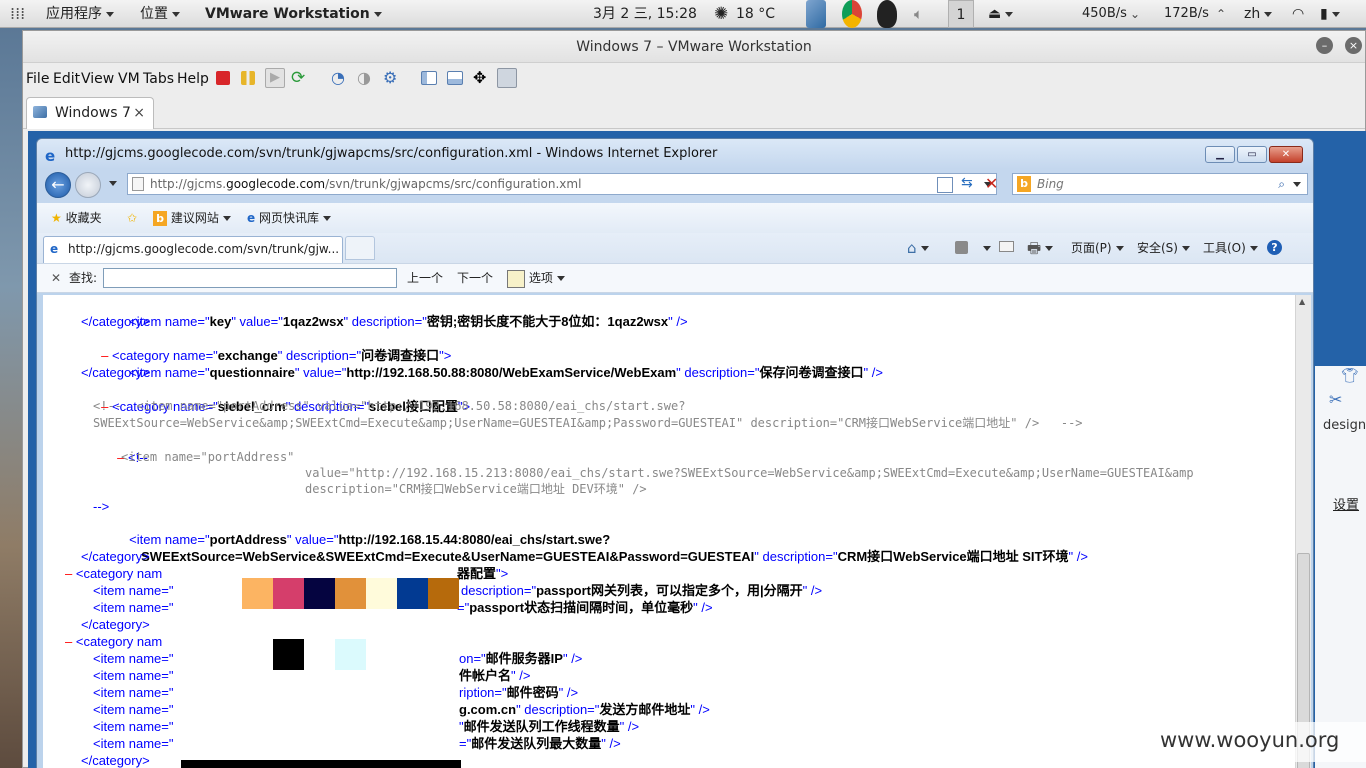 This screenshot has width=1366, height=768. What do you see at coordinates (1281, 184) in the screenshot?
I see `search-icon: ⌕` at bounding box center [1281, 184].